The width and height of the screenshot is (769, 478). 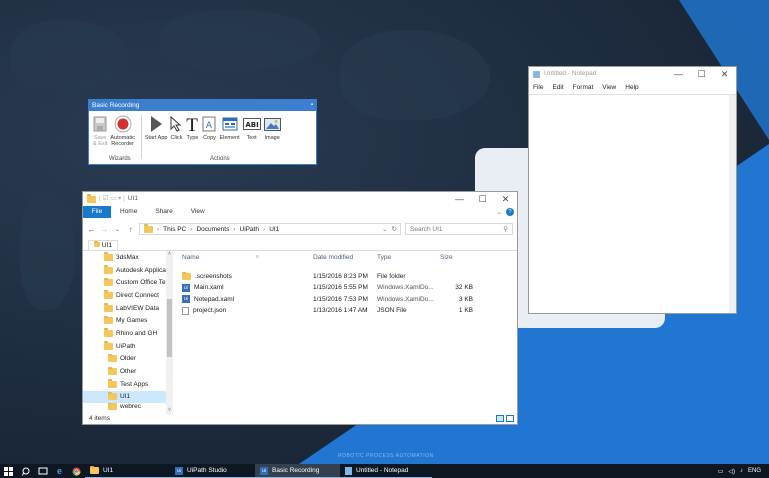 What do you see at coordinates (386, 471) in the screenshot?
I see `taskbar-item-notepad: Untitled - Notepad` at bounding box center [386, 471].